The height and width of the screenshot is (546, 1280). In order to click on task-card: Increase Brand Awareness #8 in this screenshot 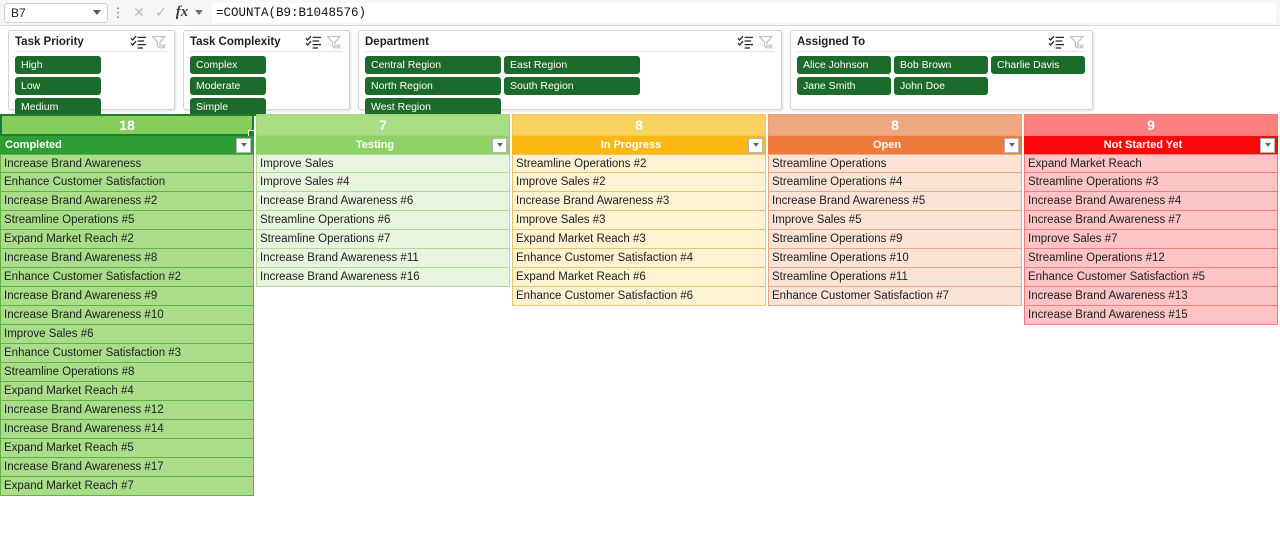, I will do `click(127, 258)`.